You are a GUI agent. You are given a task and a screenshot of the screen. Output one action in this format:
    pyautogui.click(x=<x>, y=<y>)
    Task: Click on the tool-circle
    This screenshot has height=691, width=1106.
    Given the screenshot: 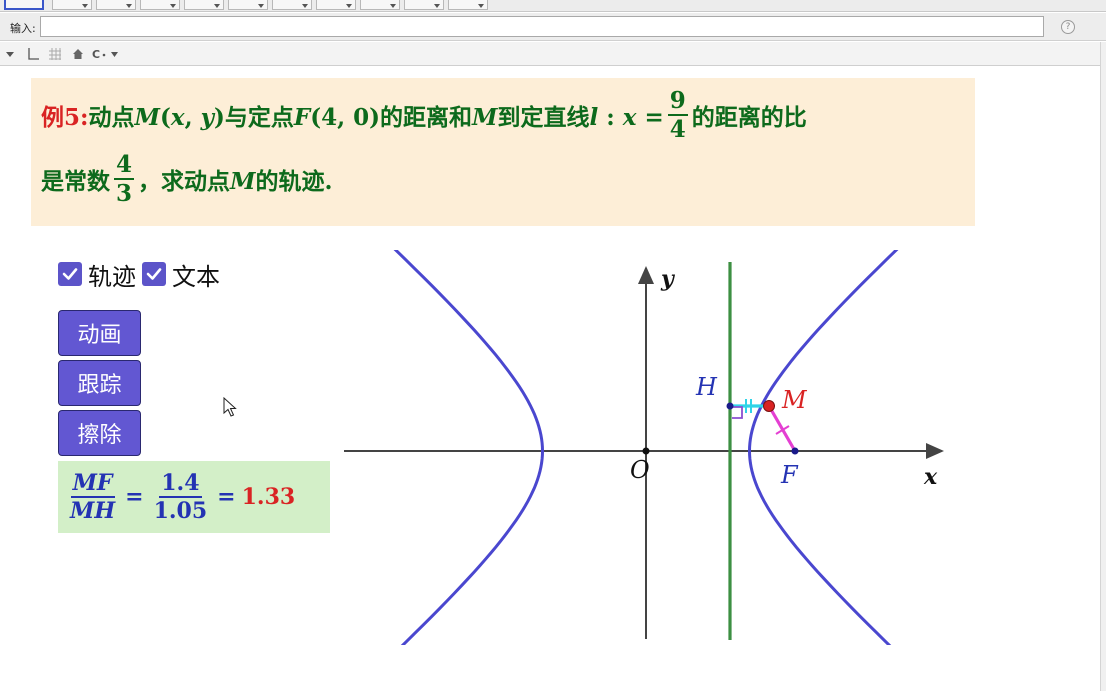 What is the action you would take?
    pyautogui.click(x=248, y=5)
    